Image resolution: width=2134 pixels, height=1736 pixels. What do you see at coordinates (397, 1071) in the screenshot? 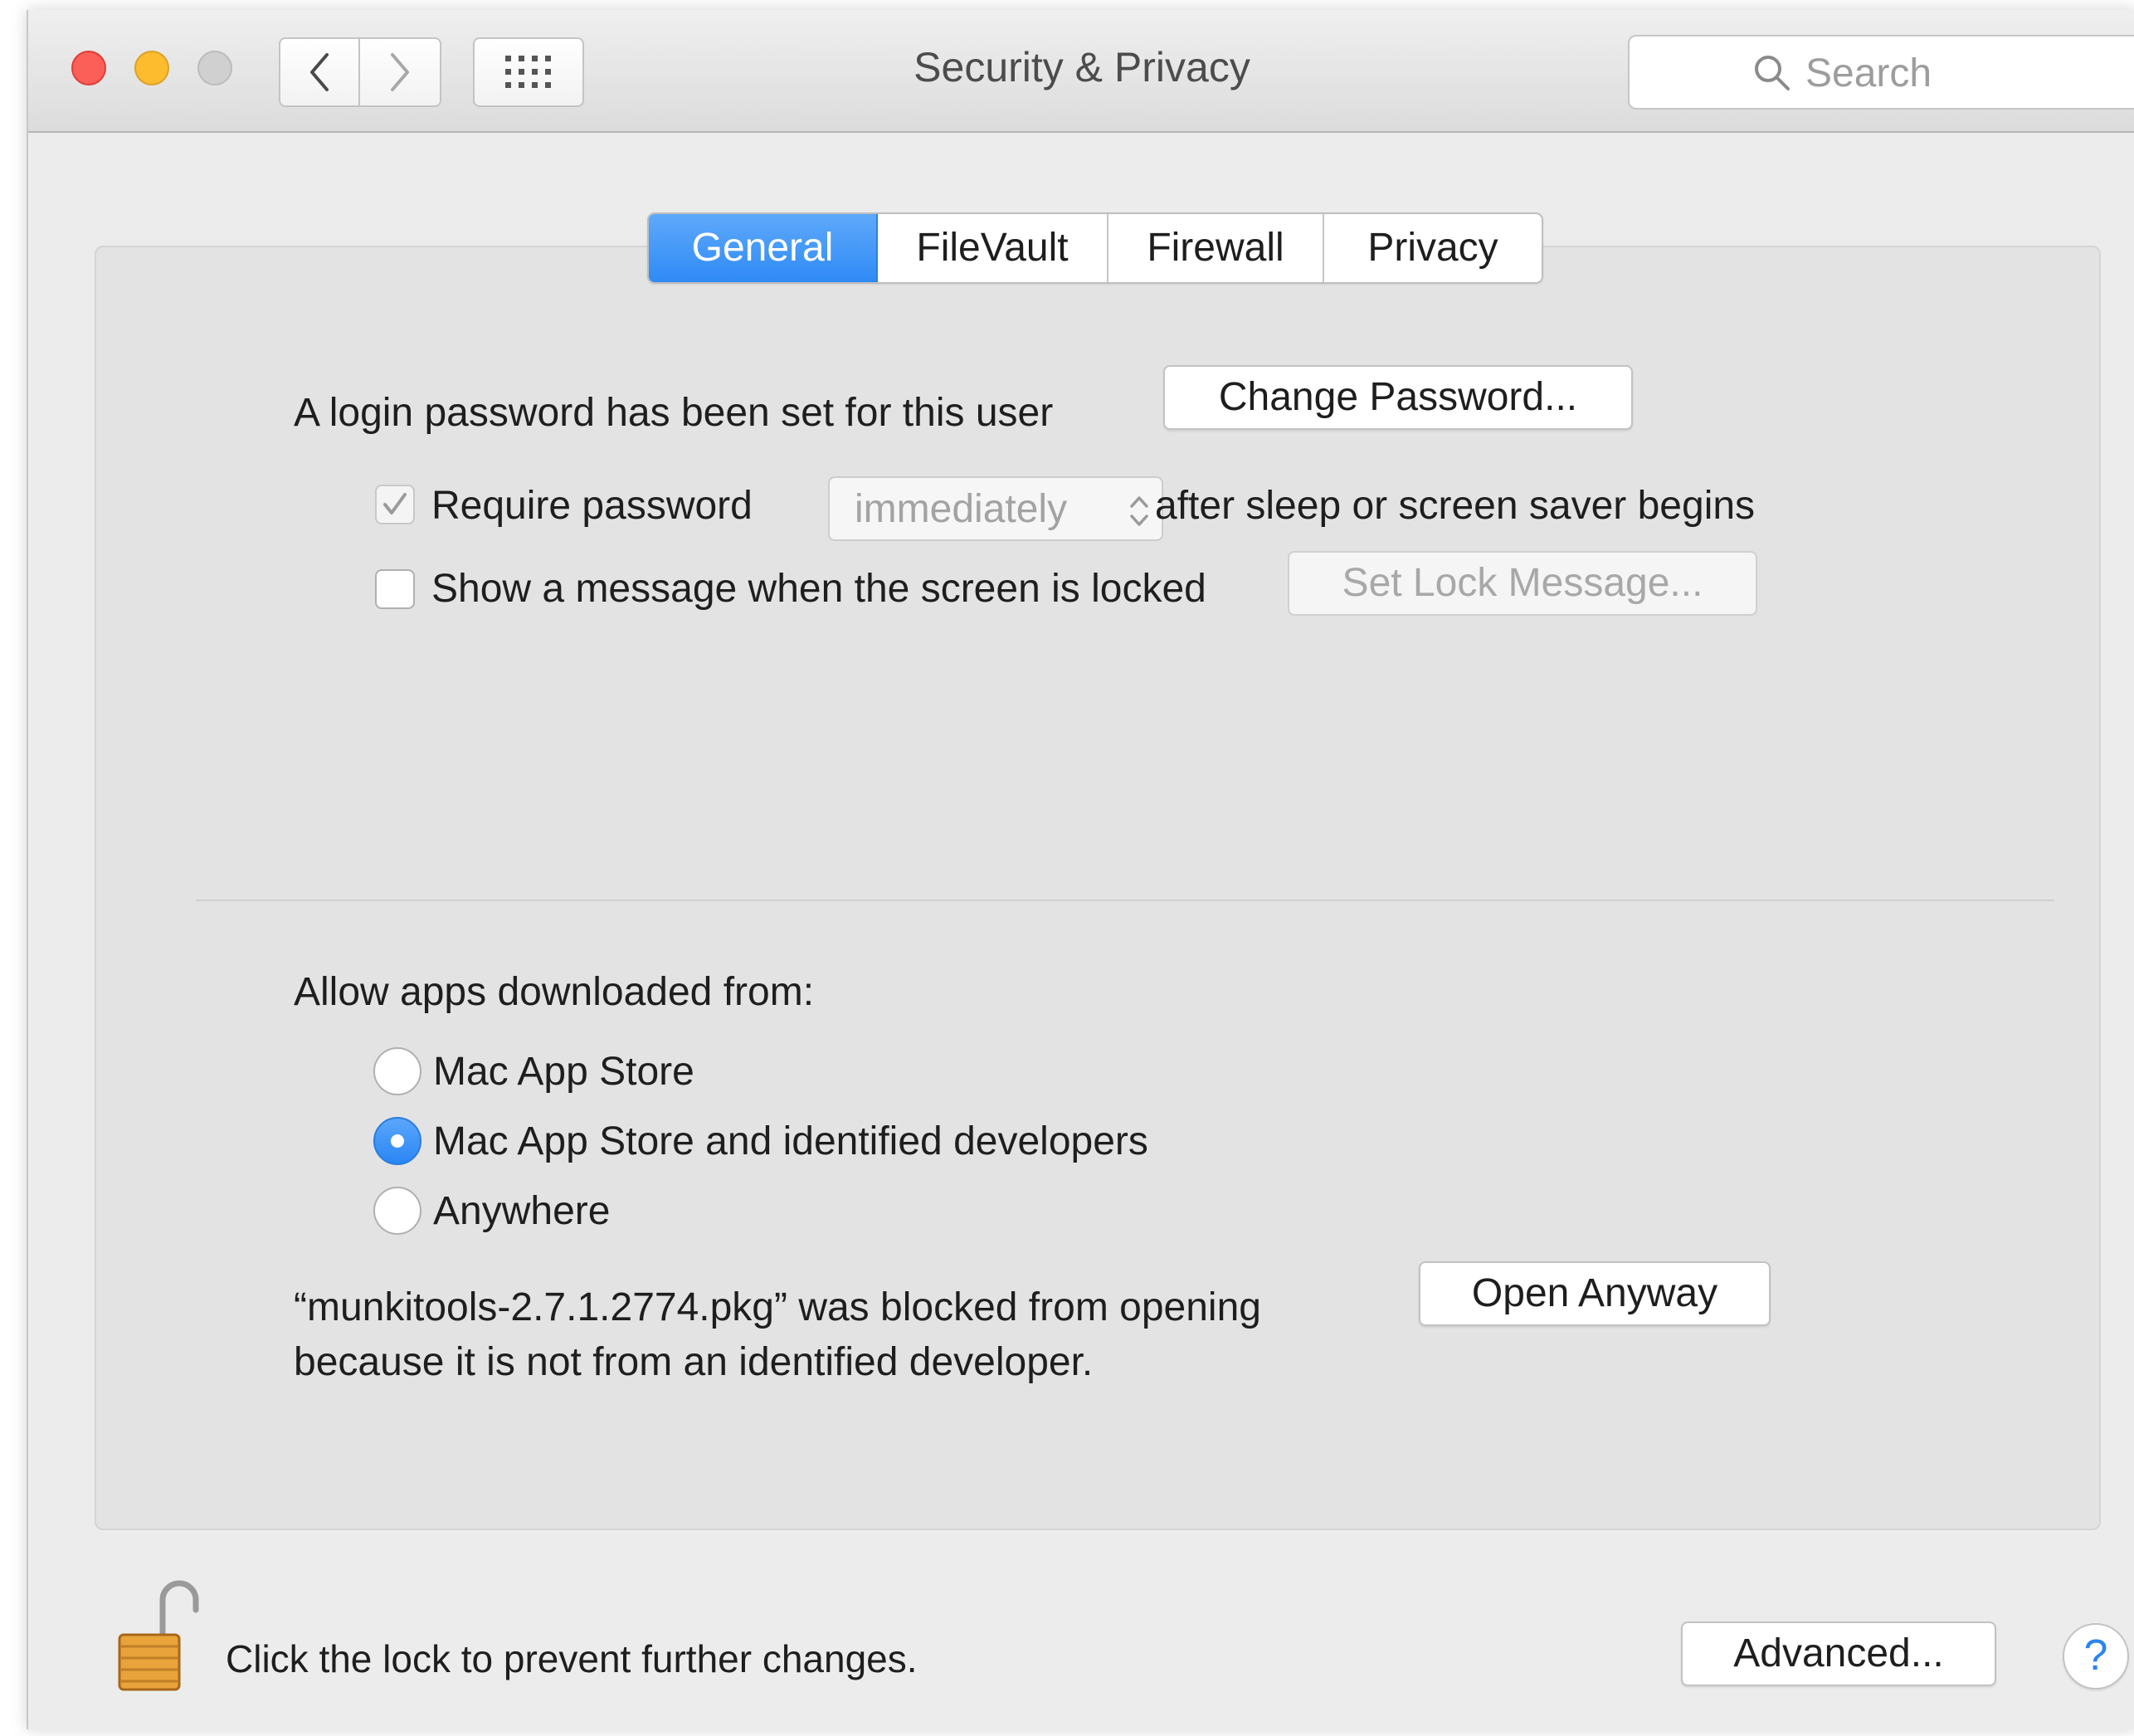
I see `radio-mac-app-store` at bounding box center [397, 1071].